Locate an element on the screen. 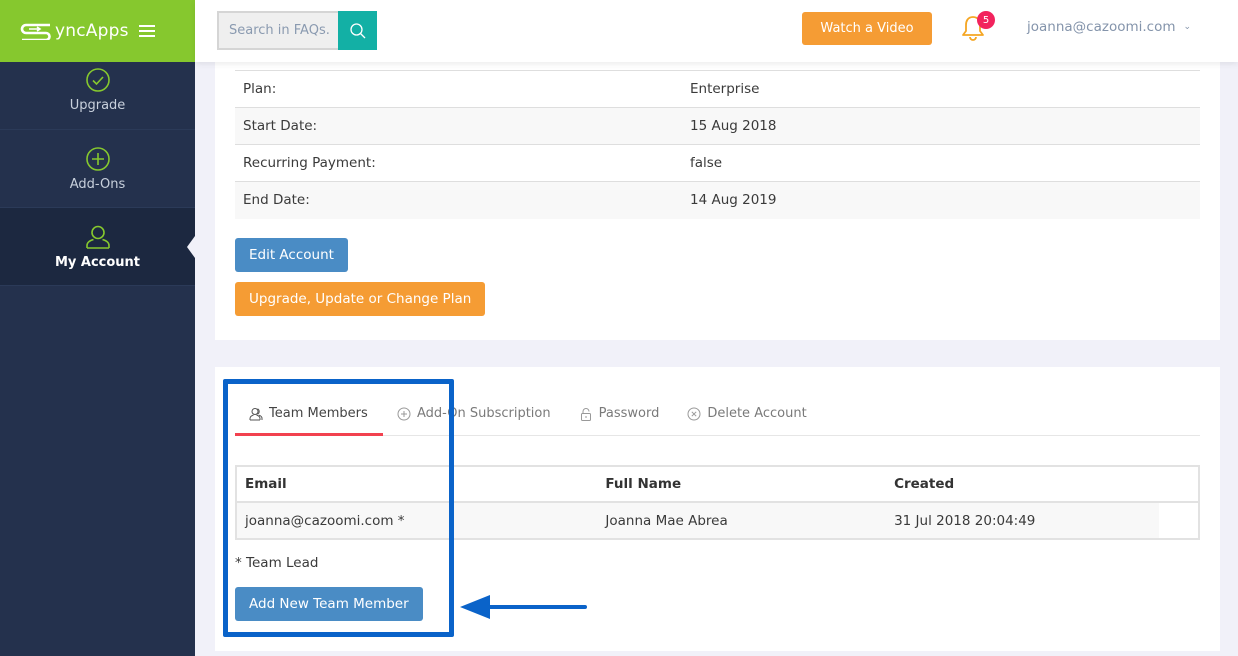 This screenshot has width=1238, height=656. column-header-email: Email is located at coordinates (417, 484).